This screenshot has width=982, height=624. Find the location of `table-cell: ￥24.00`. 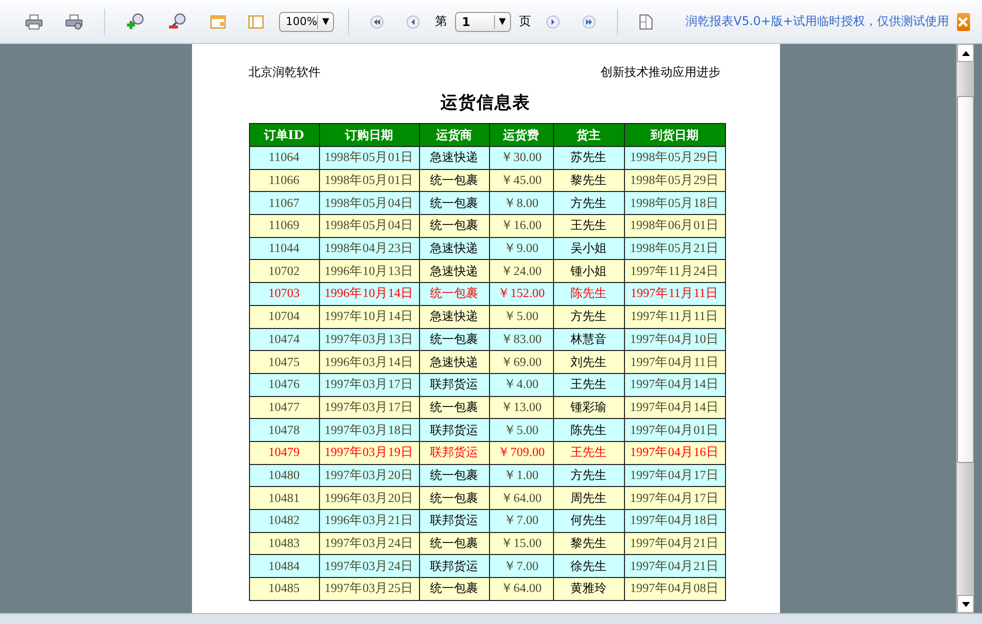

table-cell: ￥24.00 is located at coordinates (521, 271).